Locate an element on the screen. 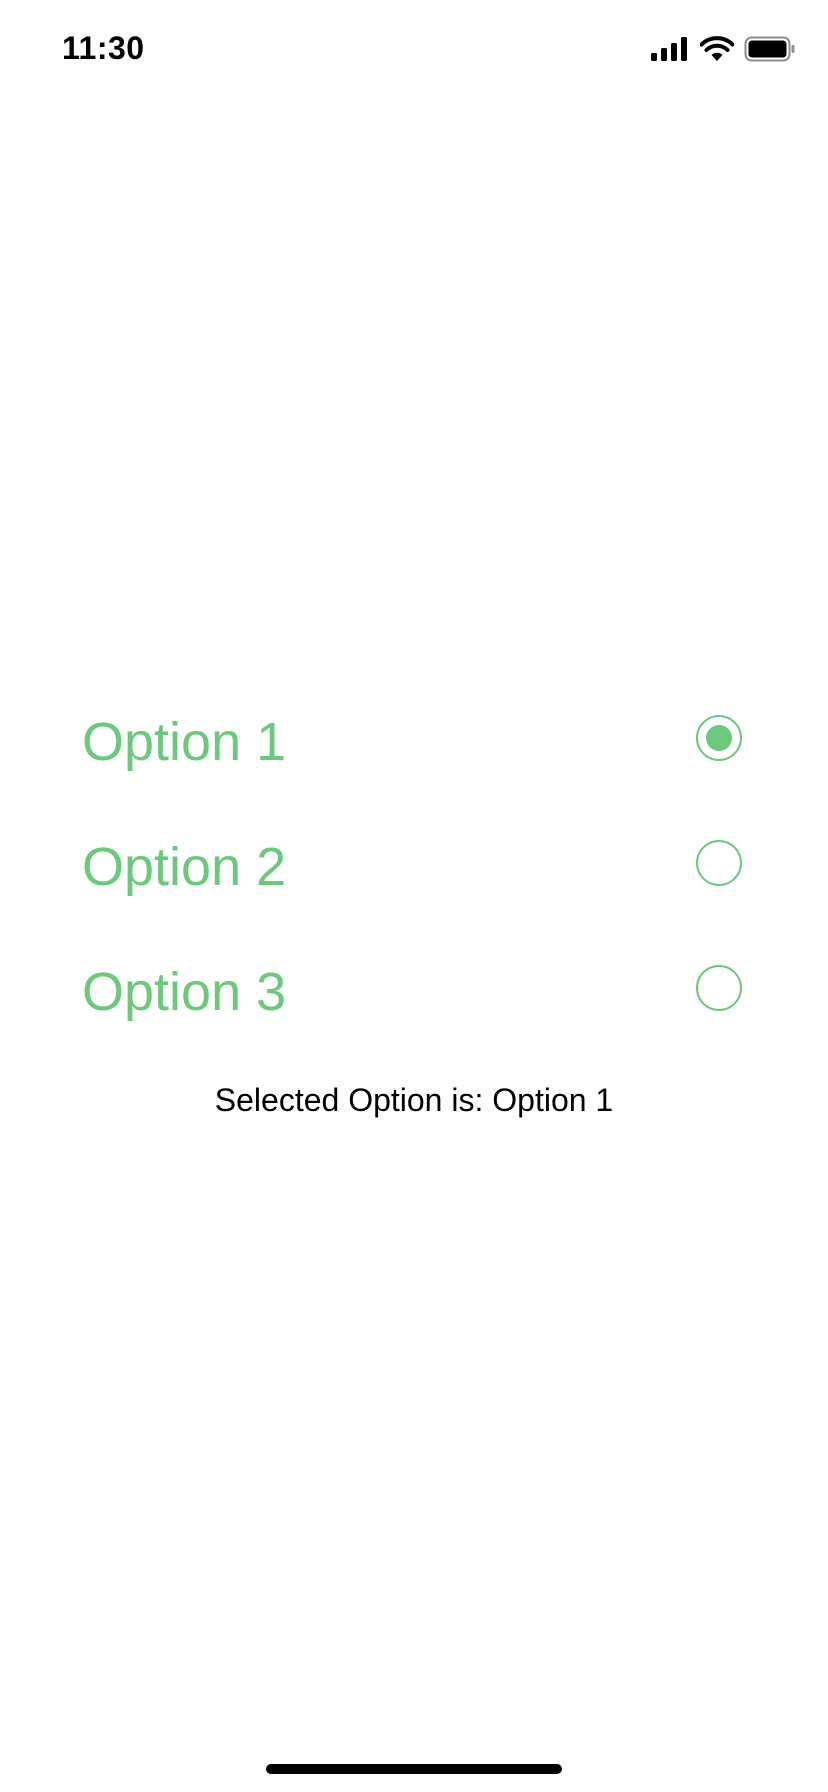 Image resolution: width=828 pixels, height=1792 pixels. radio-option-1: Option 1 is located at coordinates (414, 742).